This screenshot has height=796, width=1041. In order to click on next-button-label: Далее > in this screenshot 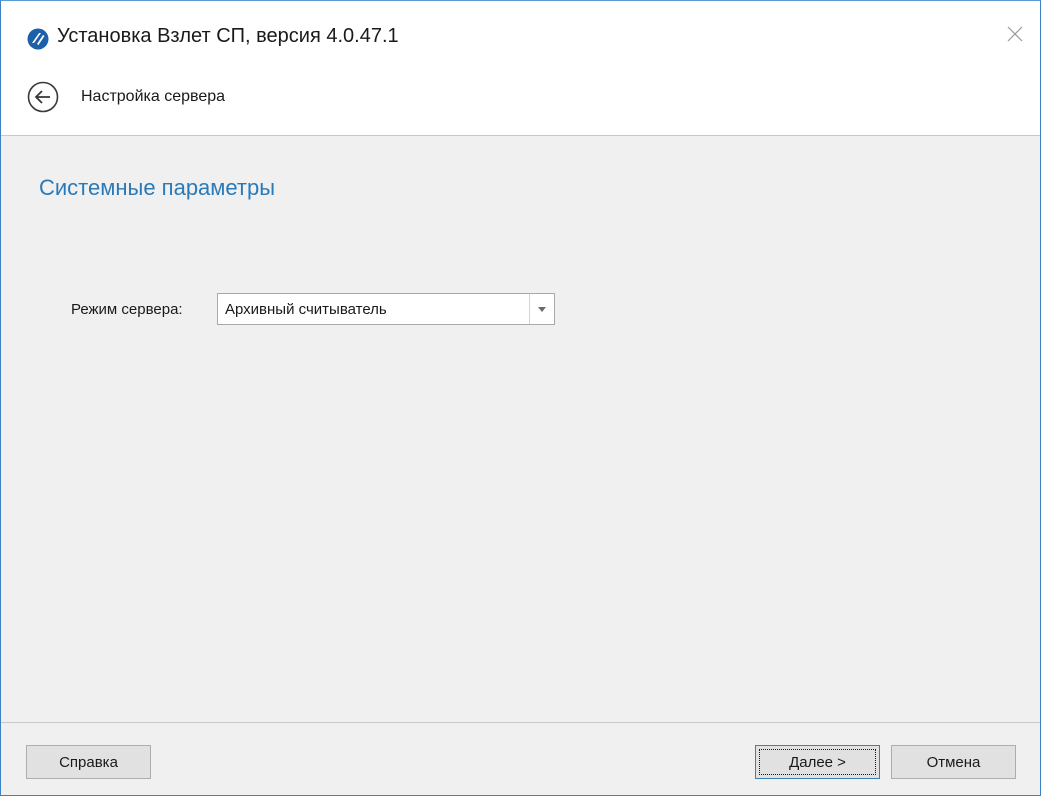, I will do `click(817, 762)`.